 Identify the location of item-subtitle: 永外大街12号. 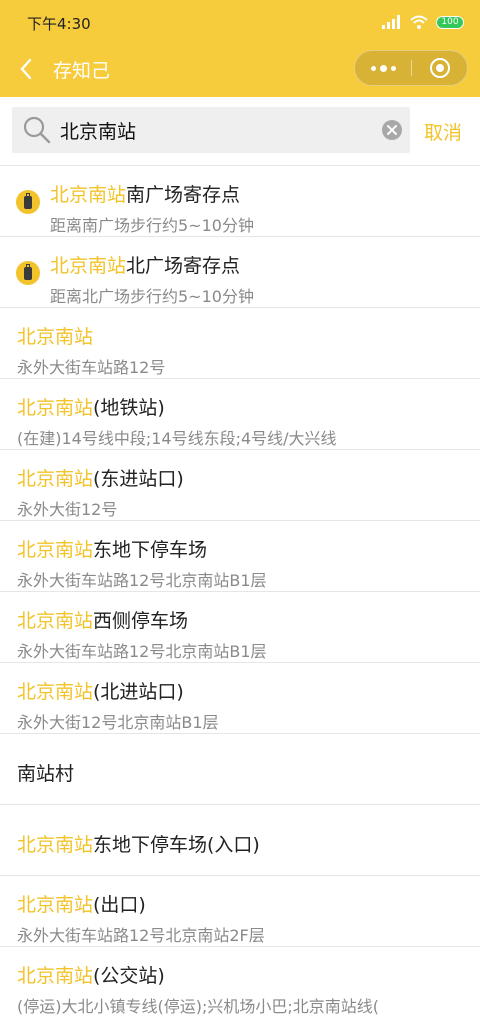
(67, 509).